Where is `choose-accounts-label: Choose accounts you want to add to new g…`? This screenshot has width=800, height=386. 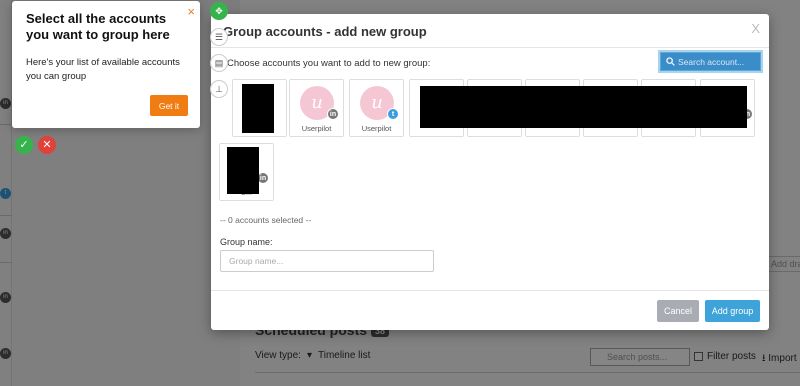 choose-accounts-label: Choose accounts you want to add to new g… is located at coordinates (329, 63).